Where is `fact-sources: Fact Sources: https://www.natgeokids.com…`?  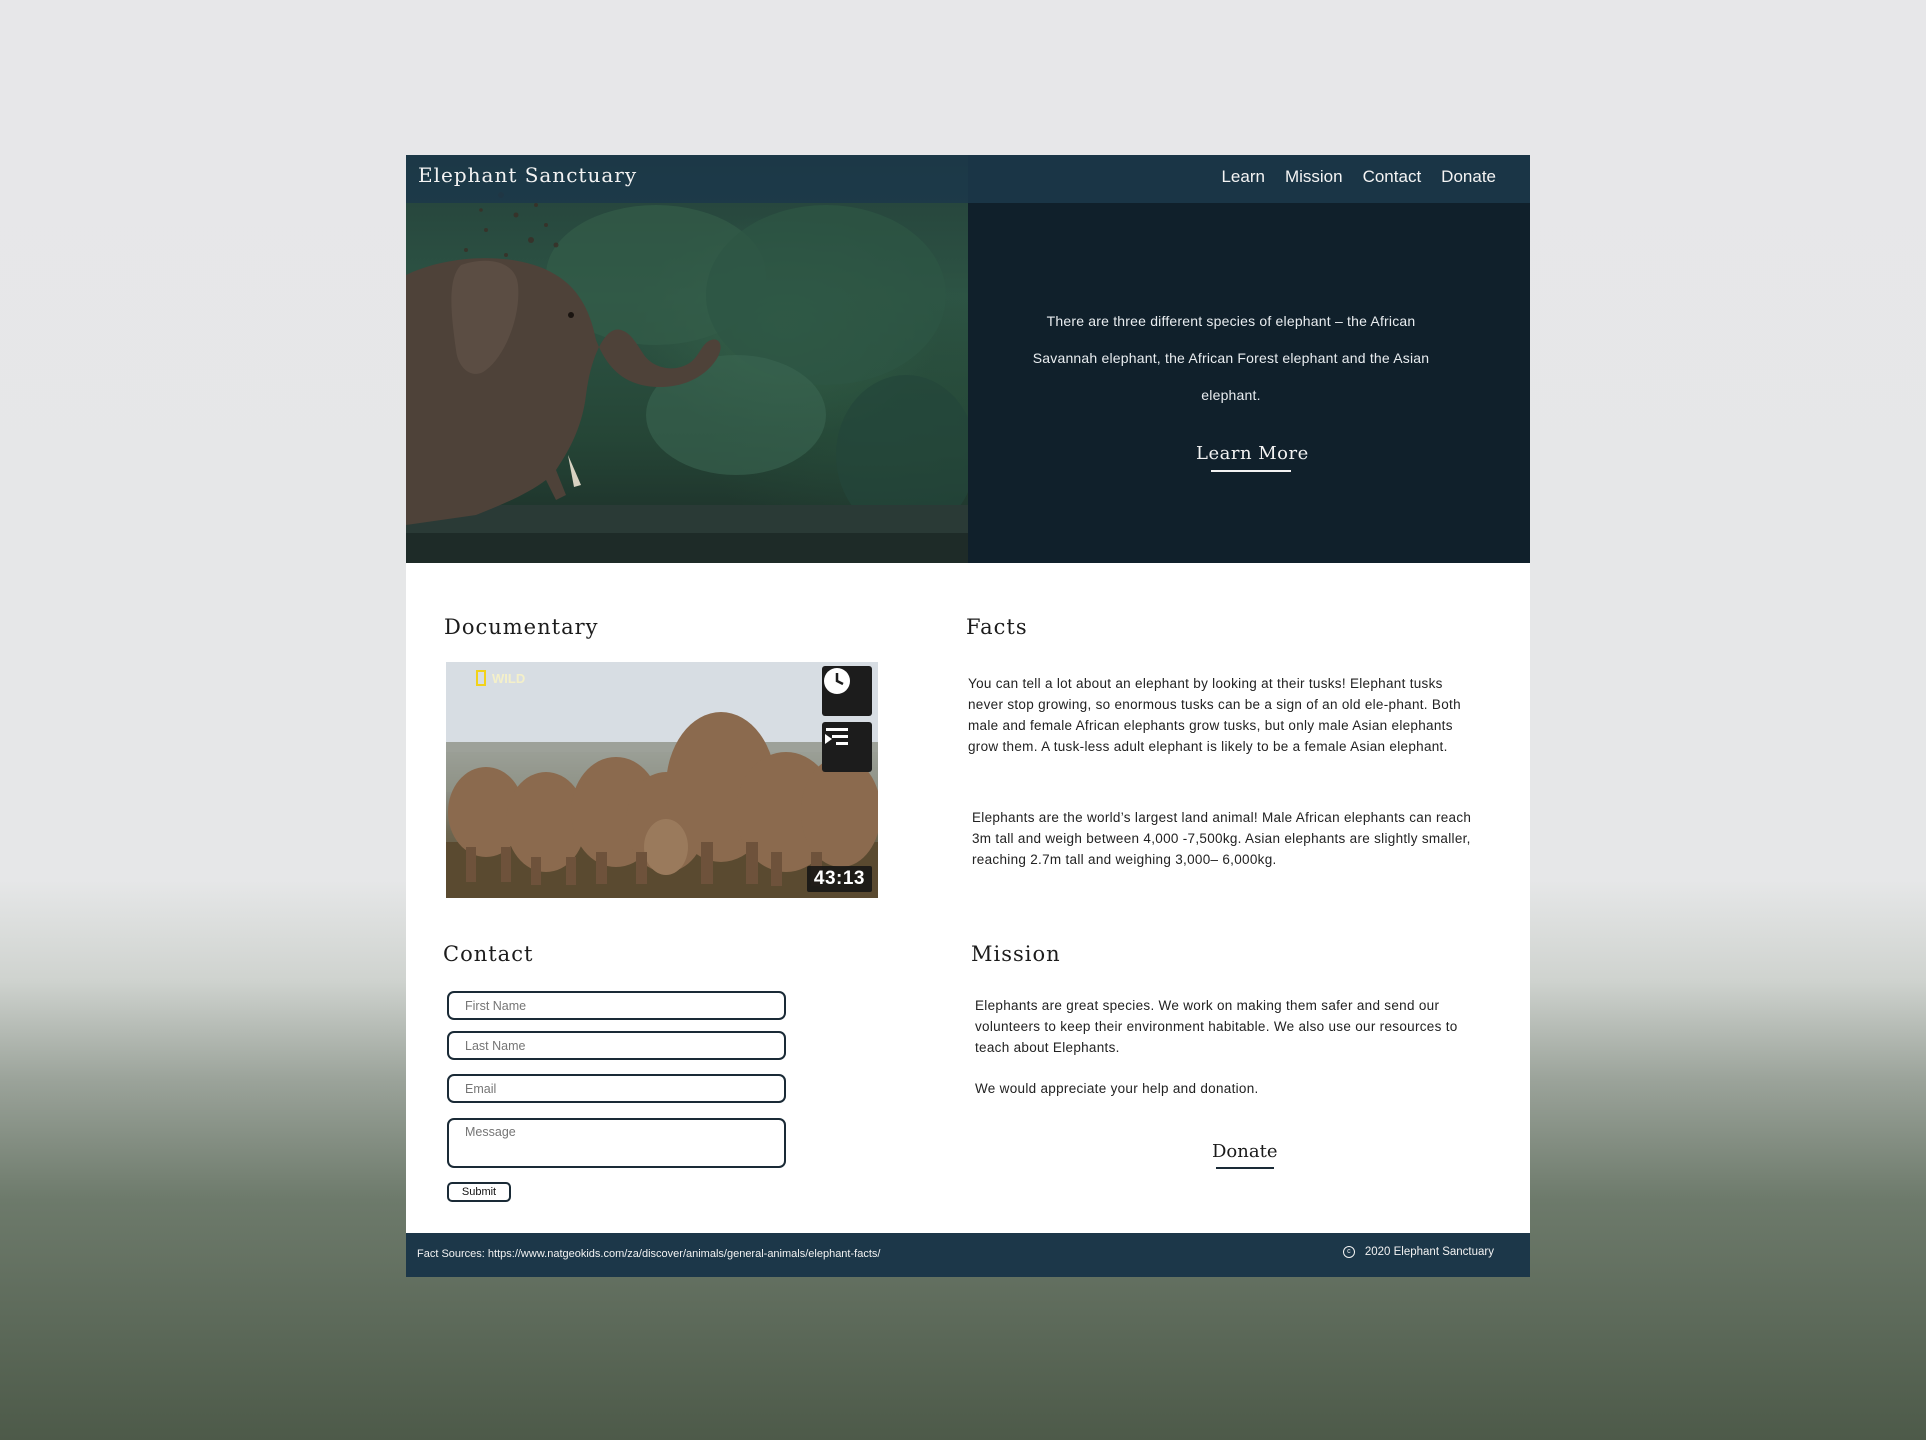
fact-sources: Fact Sources: https://www.natgeokids.com… is located at coordinates (648, 1254).